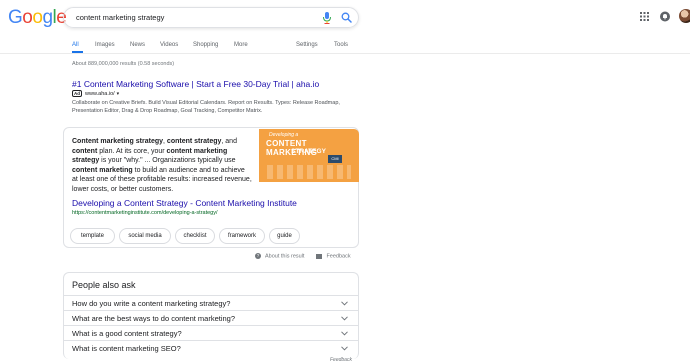 The image size is (690, 363). Describe the element at coordinates (644, 16) in the screenshot. I see `apps-grid-icon` at that location.